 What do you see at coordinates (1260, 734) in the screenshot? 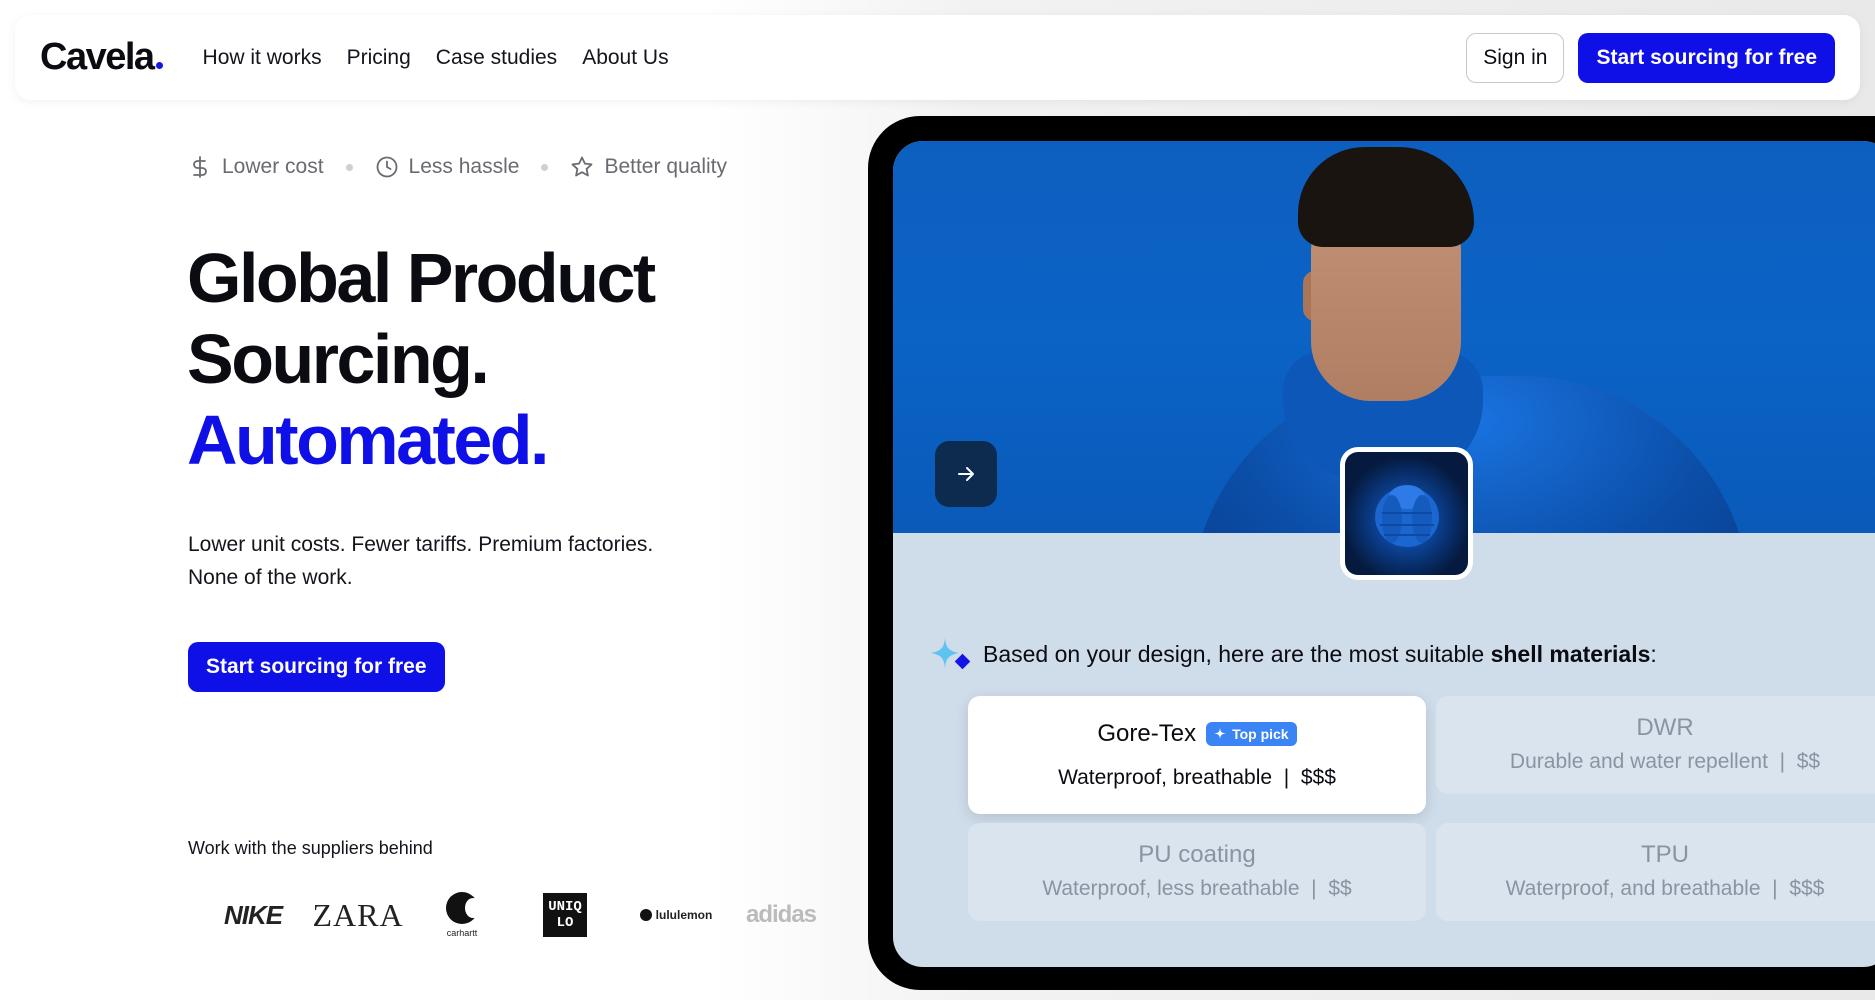
I see `badge-label: Top pick` at bounding box center [1260, 734].